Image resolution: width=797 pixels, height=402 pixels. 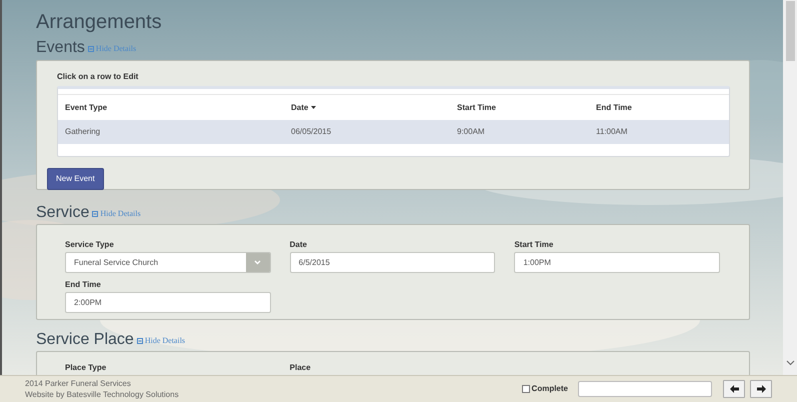 I want to click on scroll-thumb, so click(x=790, y=31).